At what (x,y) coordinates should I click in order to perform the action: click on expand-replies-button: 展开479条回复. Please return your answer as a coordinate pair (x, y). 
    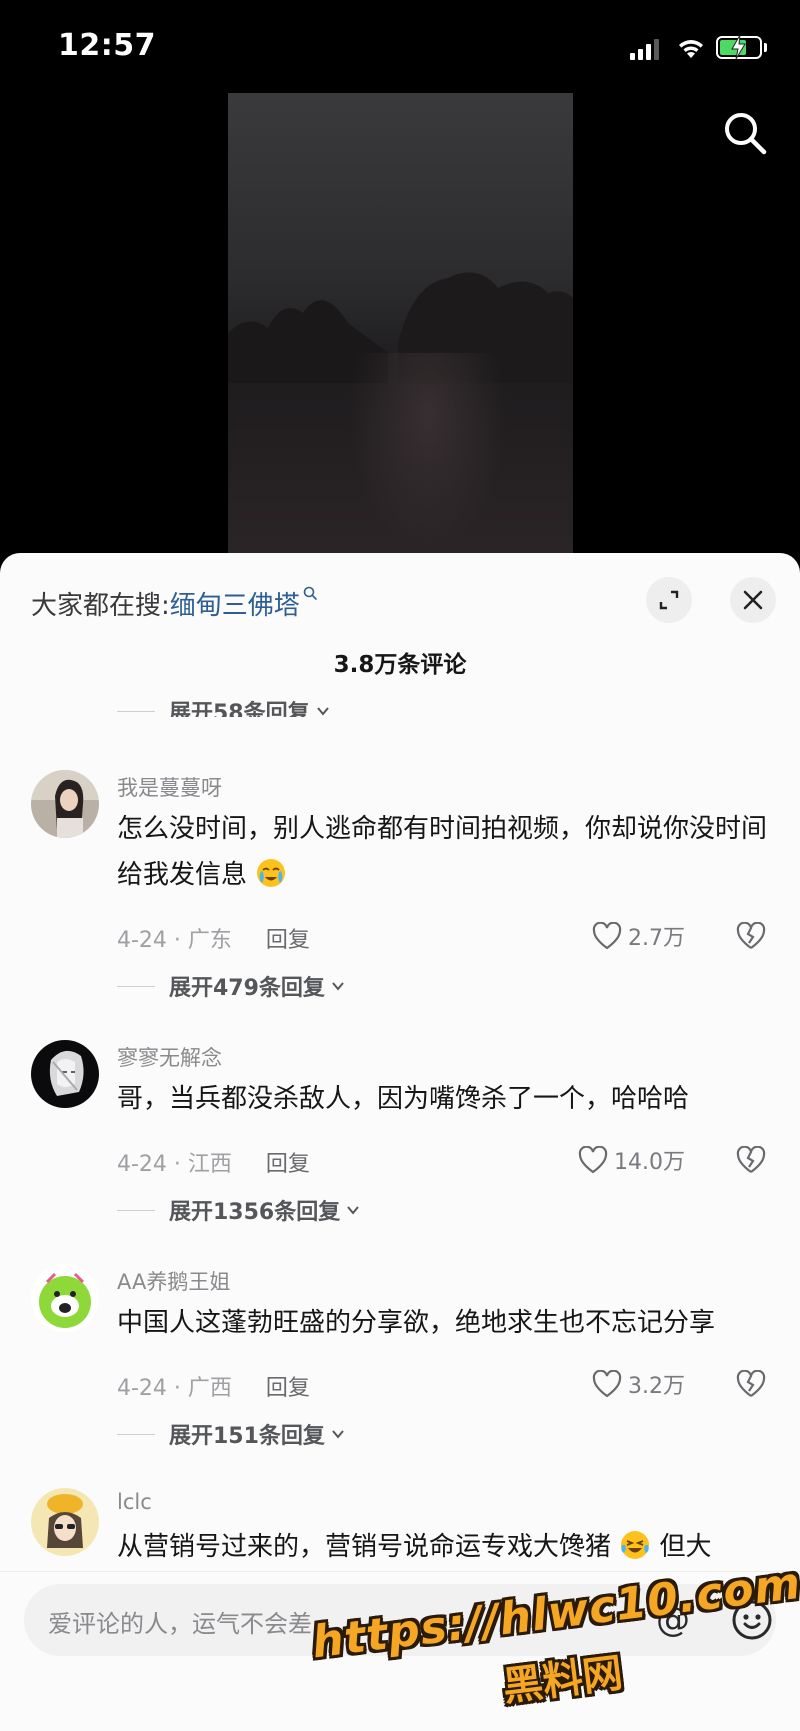
    Looking at the image, I should click on (231, 986).